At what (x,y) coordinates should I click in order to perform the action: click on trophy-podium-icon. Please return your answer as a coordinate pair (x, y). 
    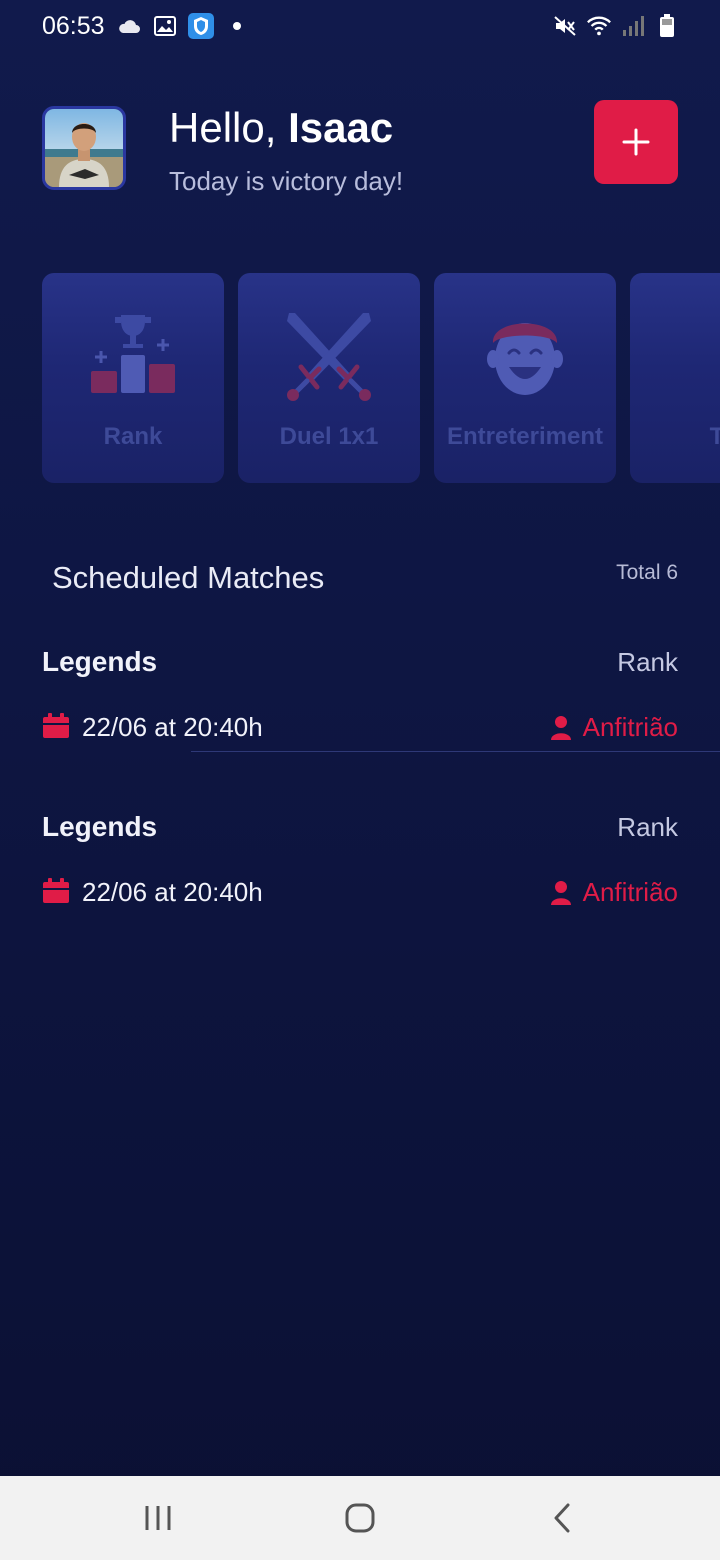
    Looking at the image, I should click on (133, 354).